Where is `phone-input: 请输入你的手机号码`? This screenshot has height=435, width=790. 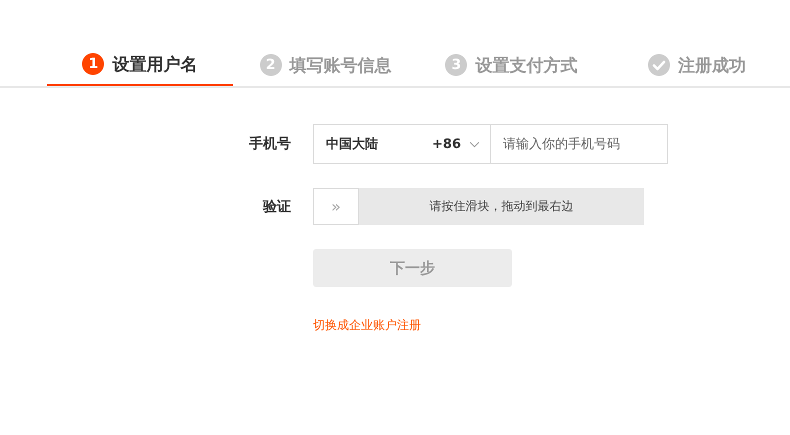 phone-input: 请输入你的手机号码 is located at coordinates (579, 144).